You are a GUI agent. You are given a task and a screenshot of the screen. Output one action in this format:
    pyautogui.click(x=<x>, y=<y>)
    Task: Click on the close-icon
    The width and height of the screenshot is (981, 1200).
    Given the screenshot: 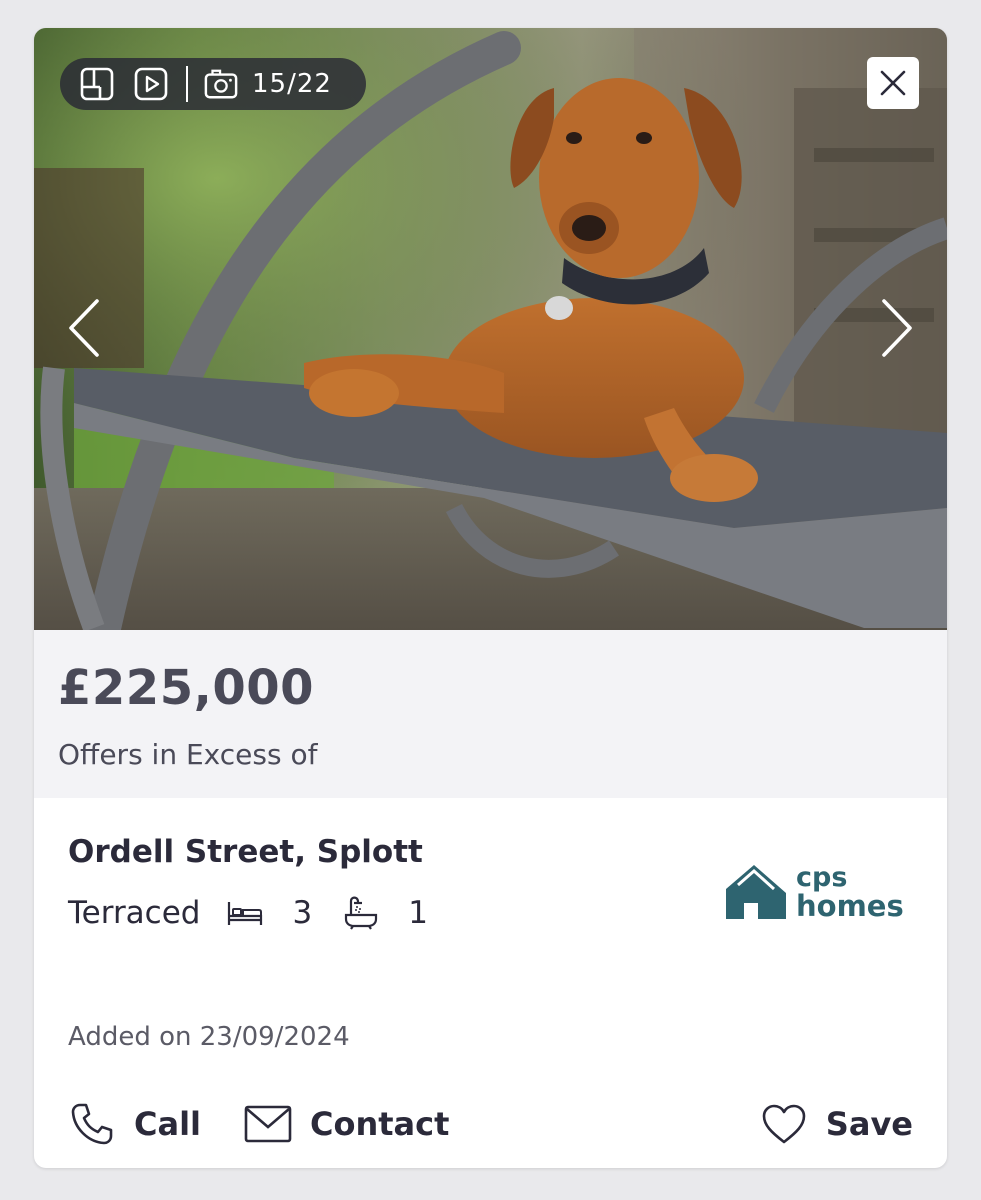 What is the action you would take?
    pyautogui.click(x=893, y=83)
    